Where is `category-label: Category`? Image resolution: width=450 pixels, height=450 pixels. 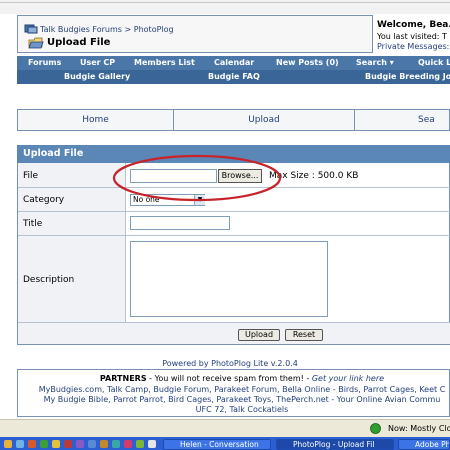
category-label: Category is located at coordinates (44, 200).